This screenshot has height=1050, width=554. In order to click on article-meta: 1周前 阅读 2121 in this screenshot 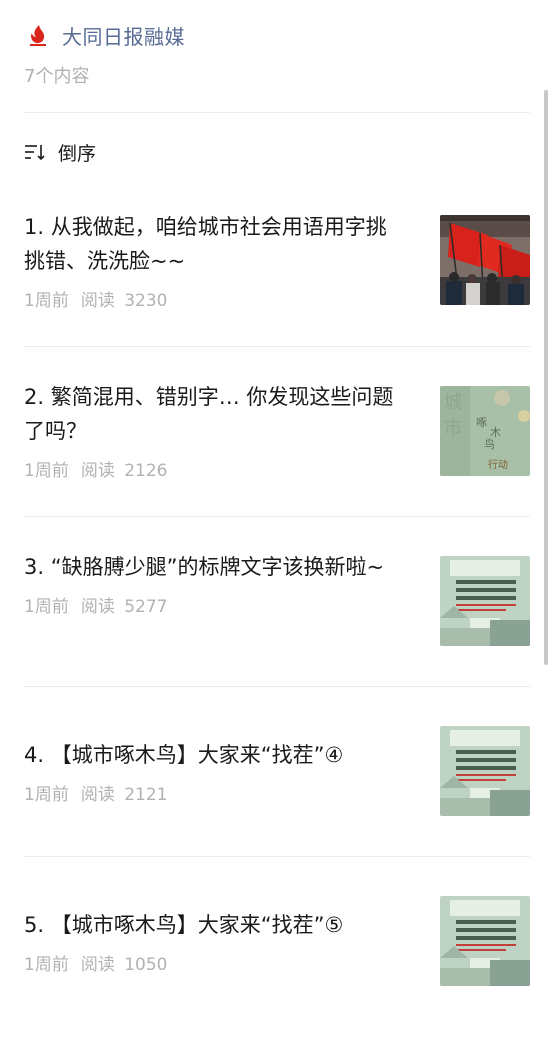, I will do `click(213, 792)`.